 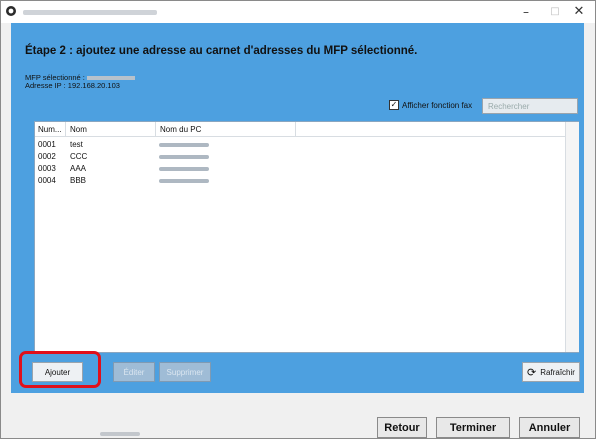 What do you see at coordinates (79, 156) in the screenshot?
I see `row-name: CCC` at bounding box center [79, 156].